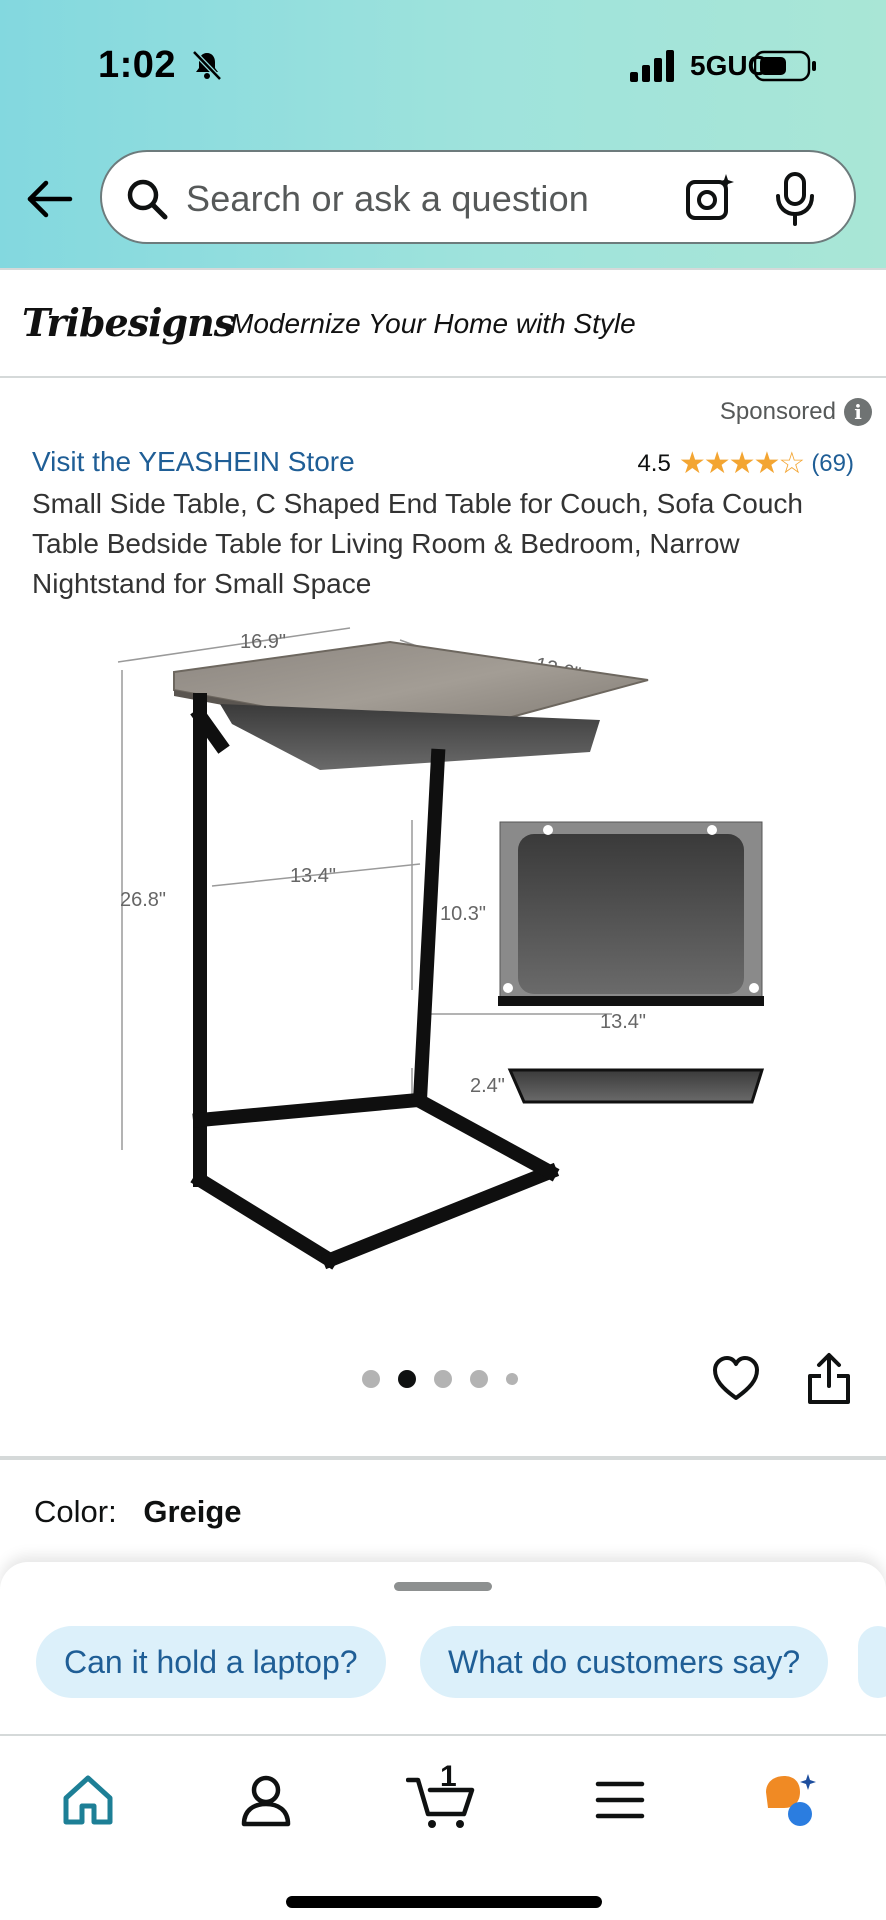  Describe the element at coordinates (147, 199) in the screenshot. I see `search-icon` at that location.